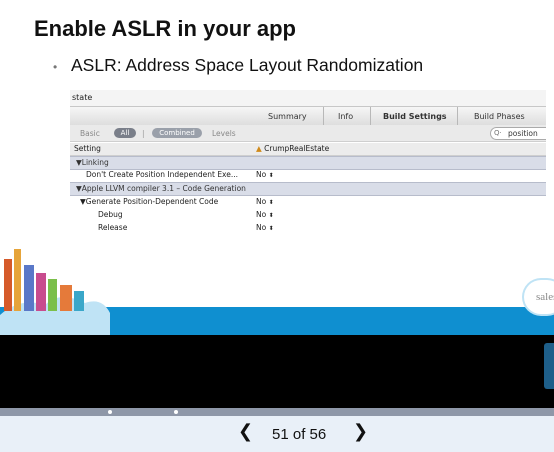 The image size is (554, 452). What do you see at coordinates (186, 214) in the screenshot?
I see `settings-row: Debug No ⬍` at bounding box center [186, 214].